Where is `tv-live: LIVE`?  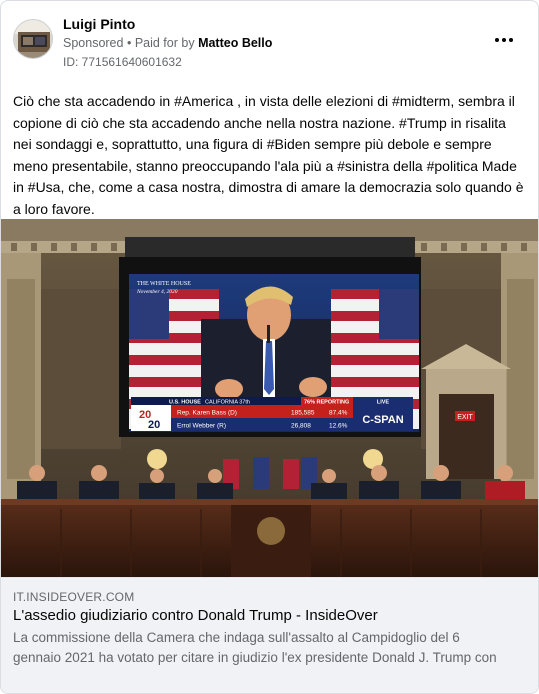
tv-live: LIVE is located at coordinates (383, 403).